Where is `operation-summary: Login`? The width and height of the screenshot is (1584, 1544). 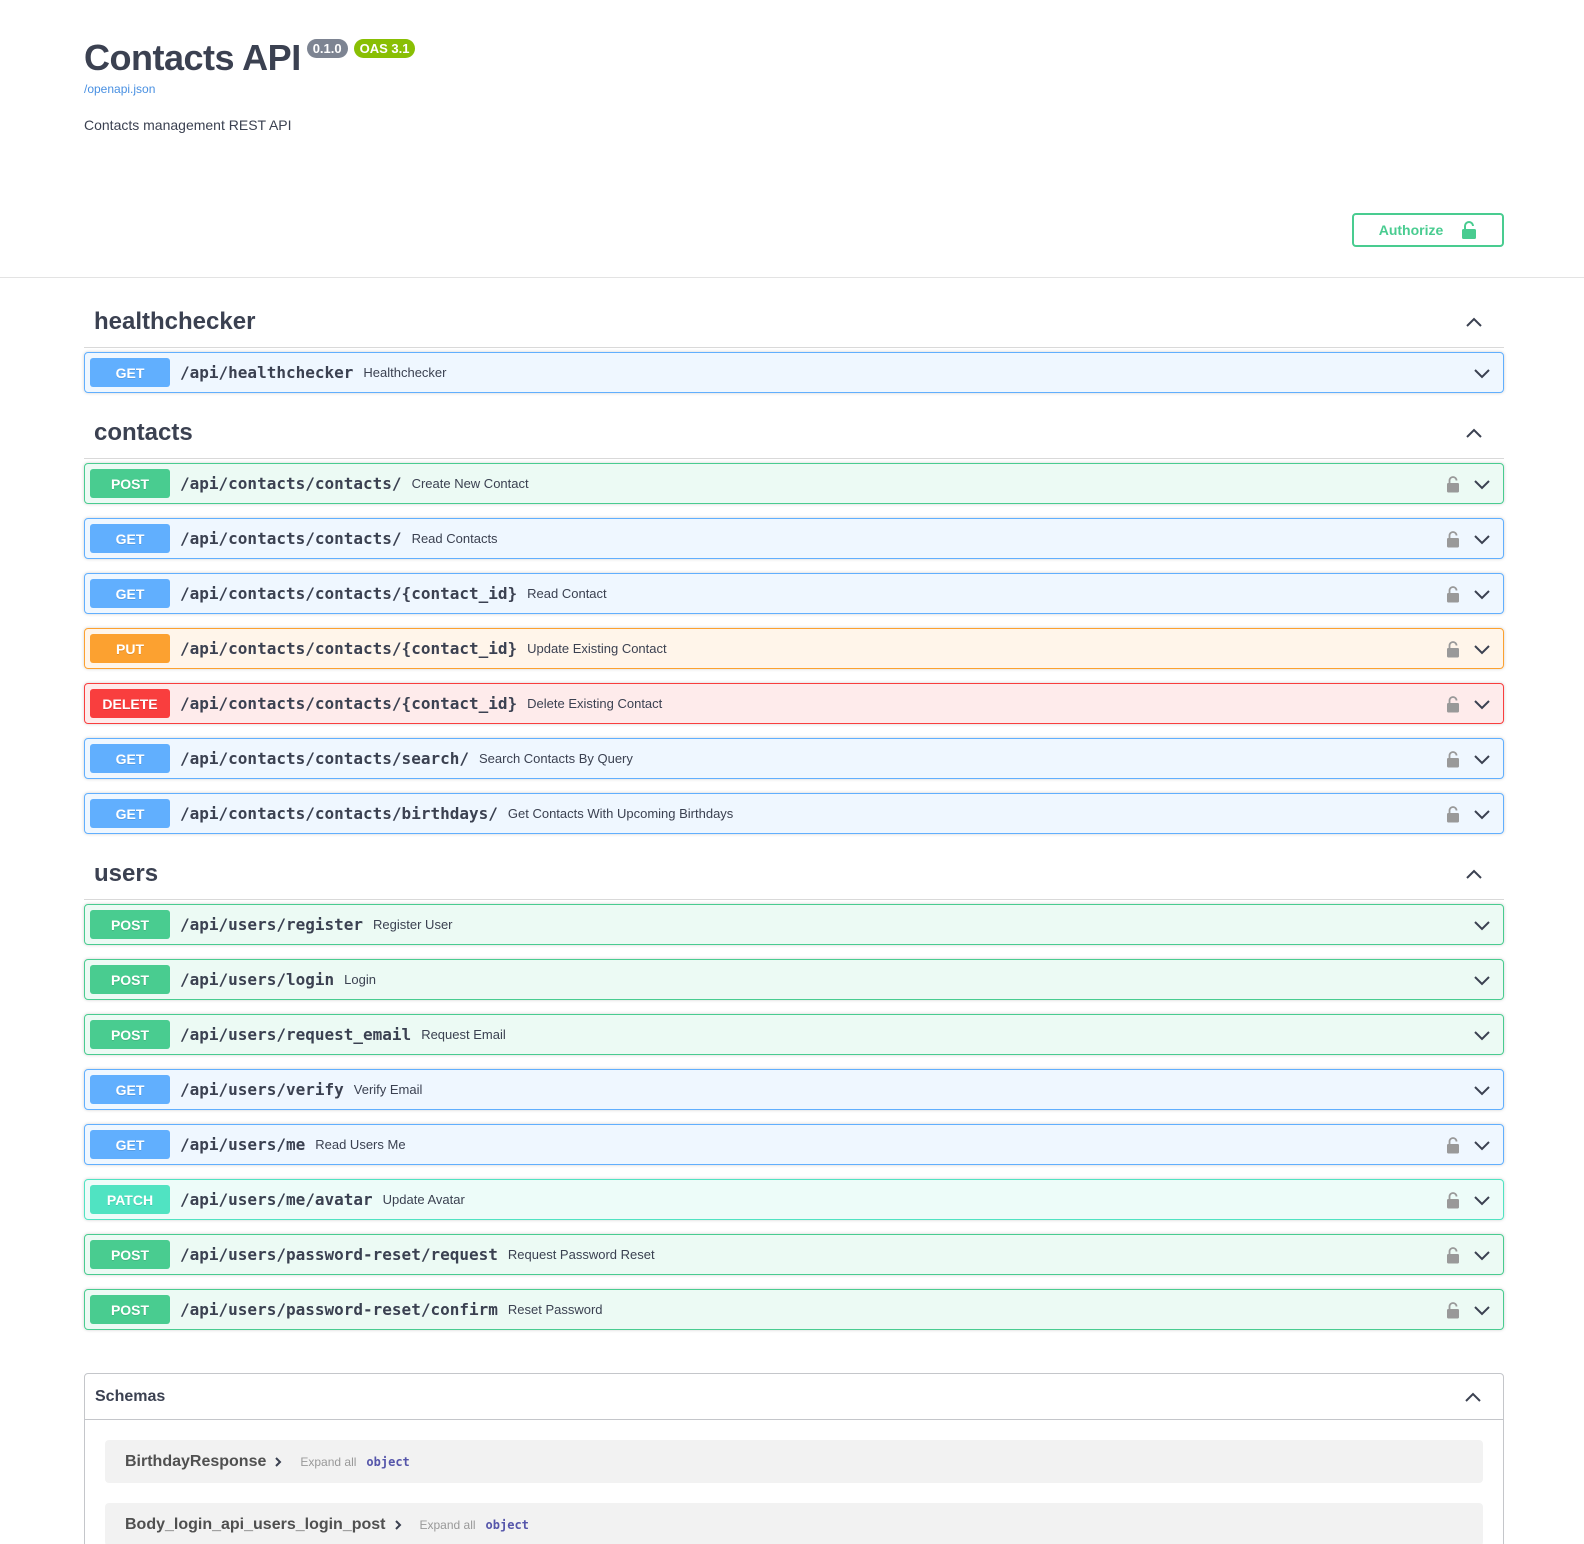 operation-summary: Login is located at coordinates (360, 979).